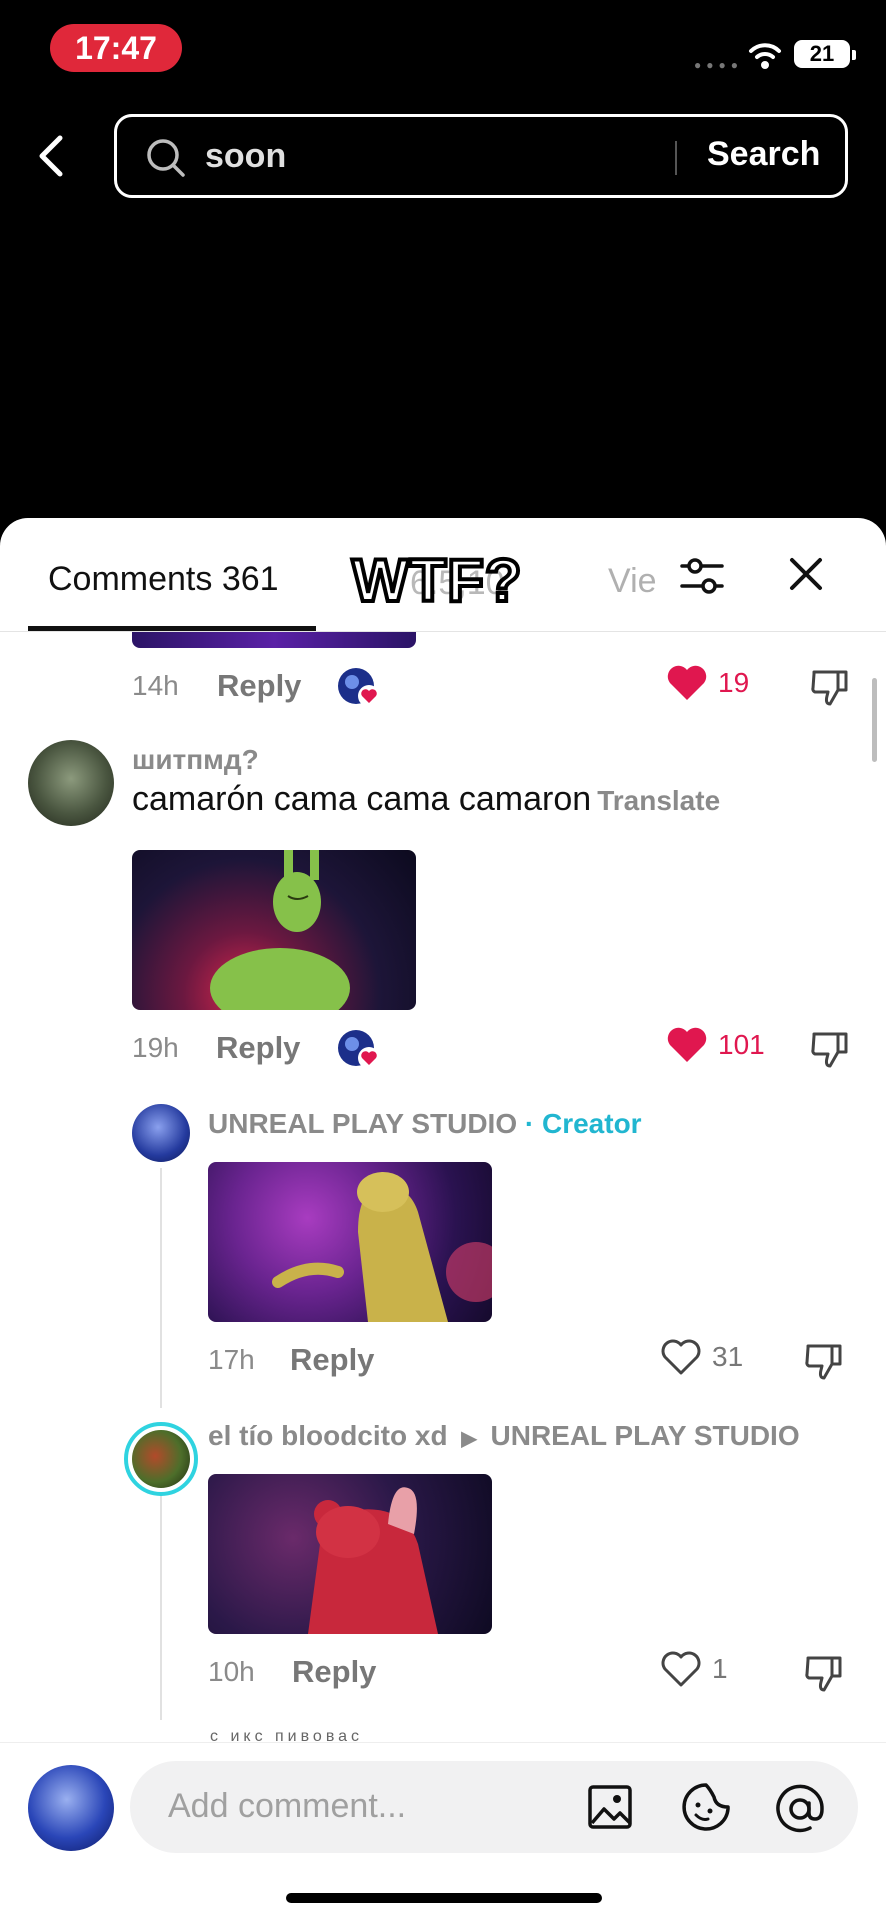 This screenshot has width=886, height=1920. Describe the element at coordinates (658, 800) in the screenshot. I see `translate-link: Translate` at that location.